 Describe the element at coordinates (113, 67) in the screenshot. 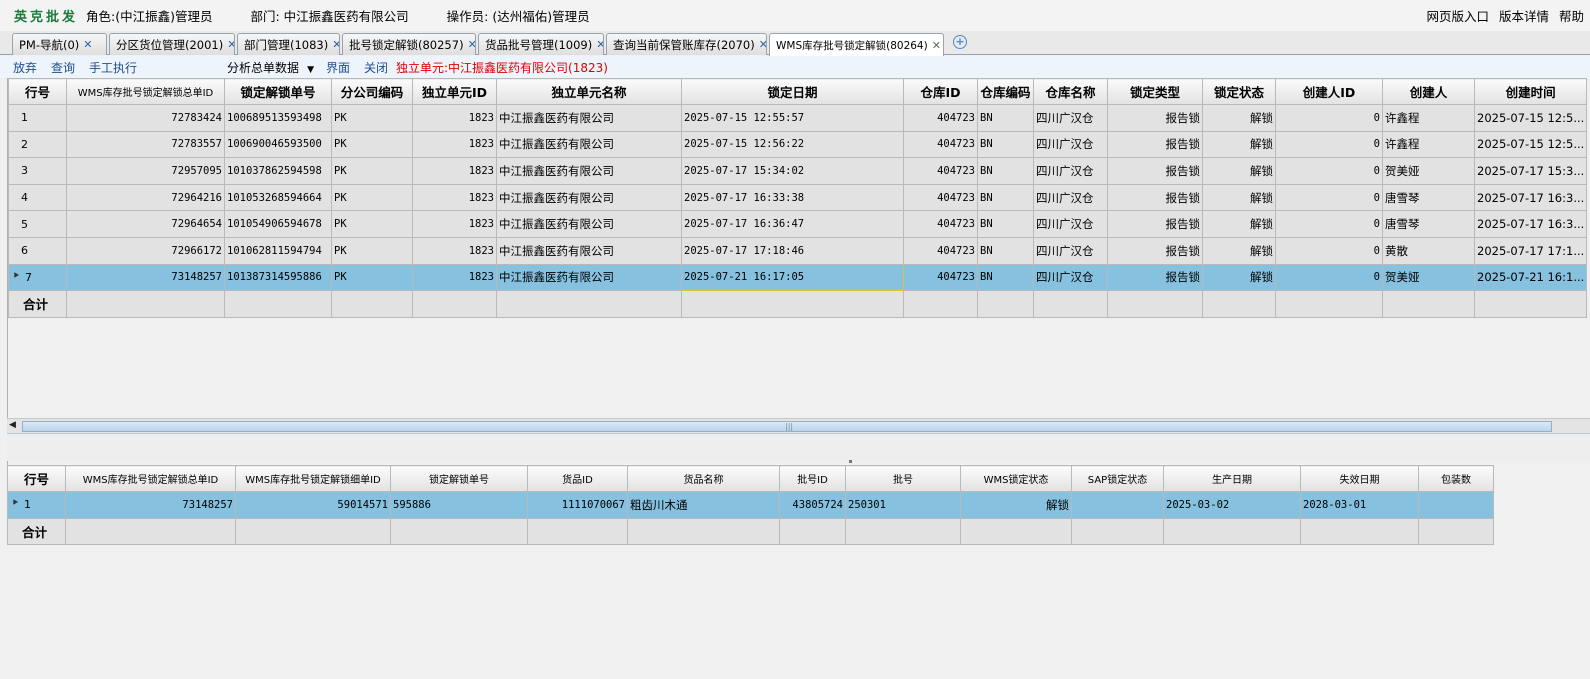

I see `manual-exec-button: 手工执行` at that location.